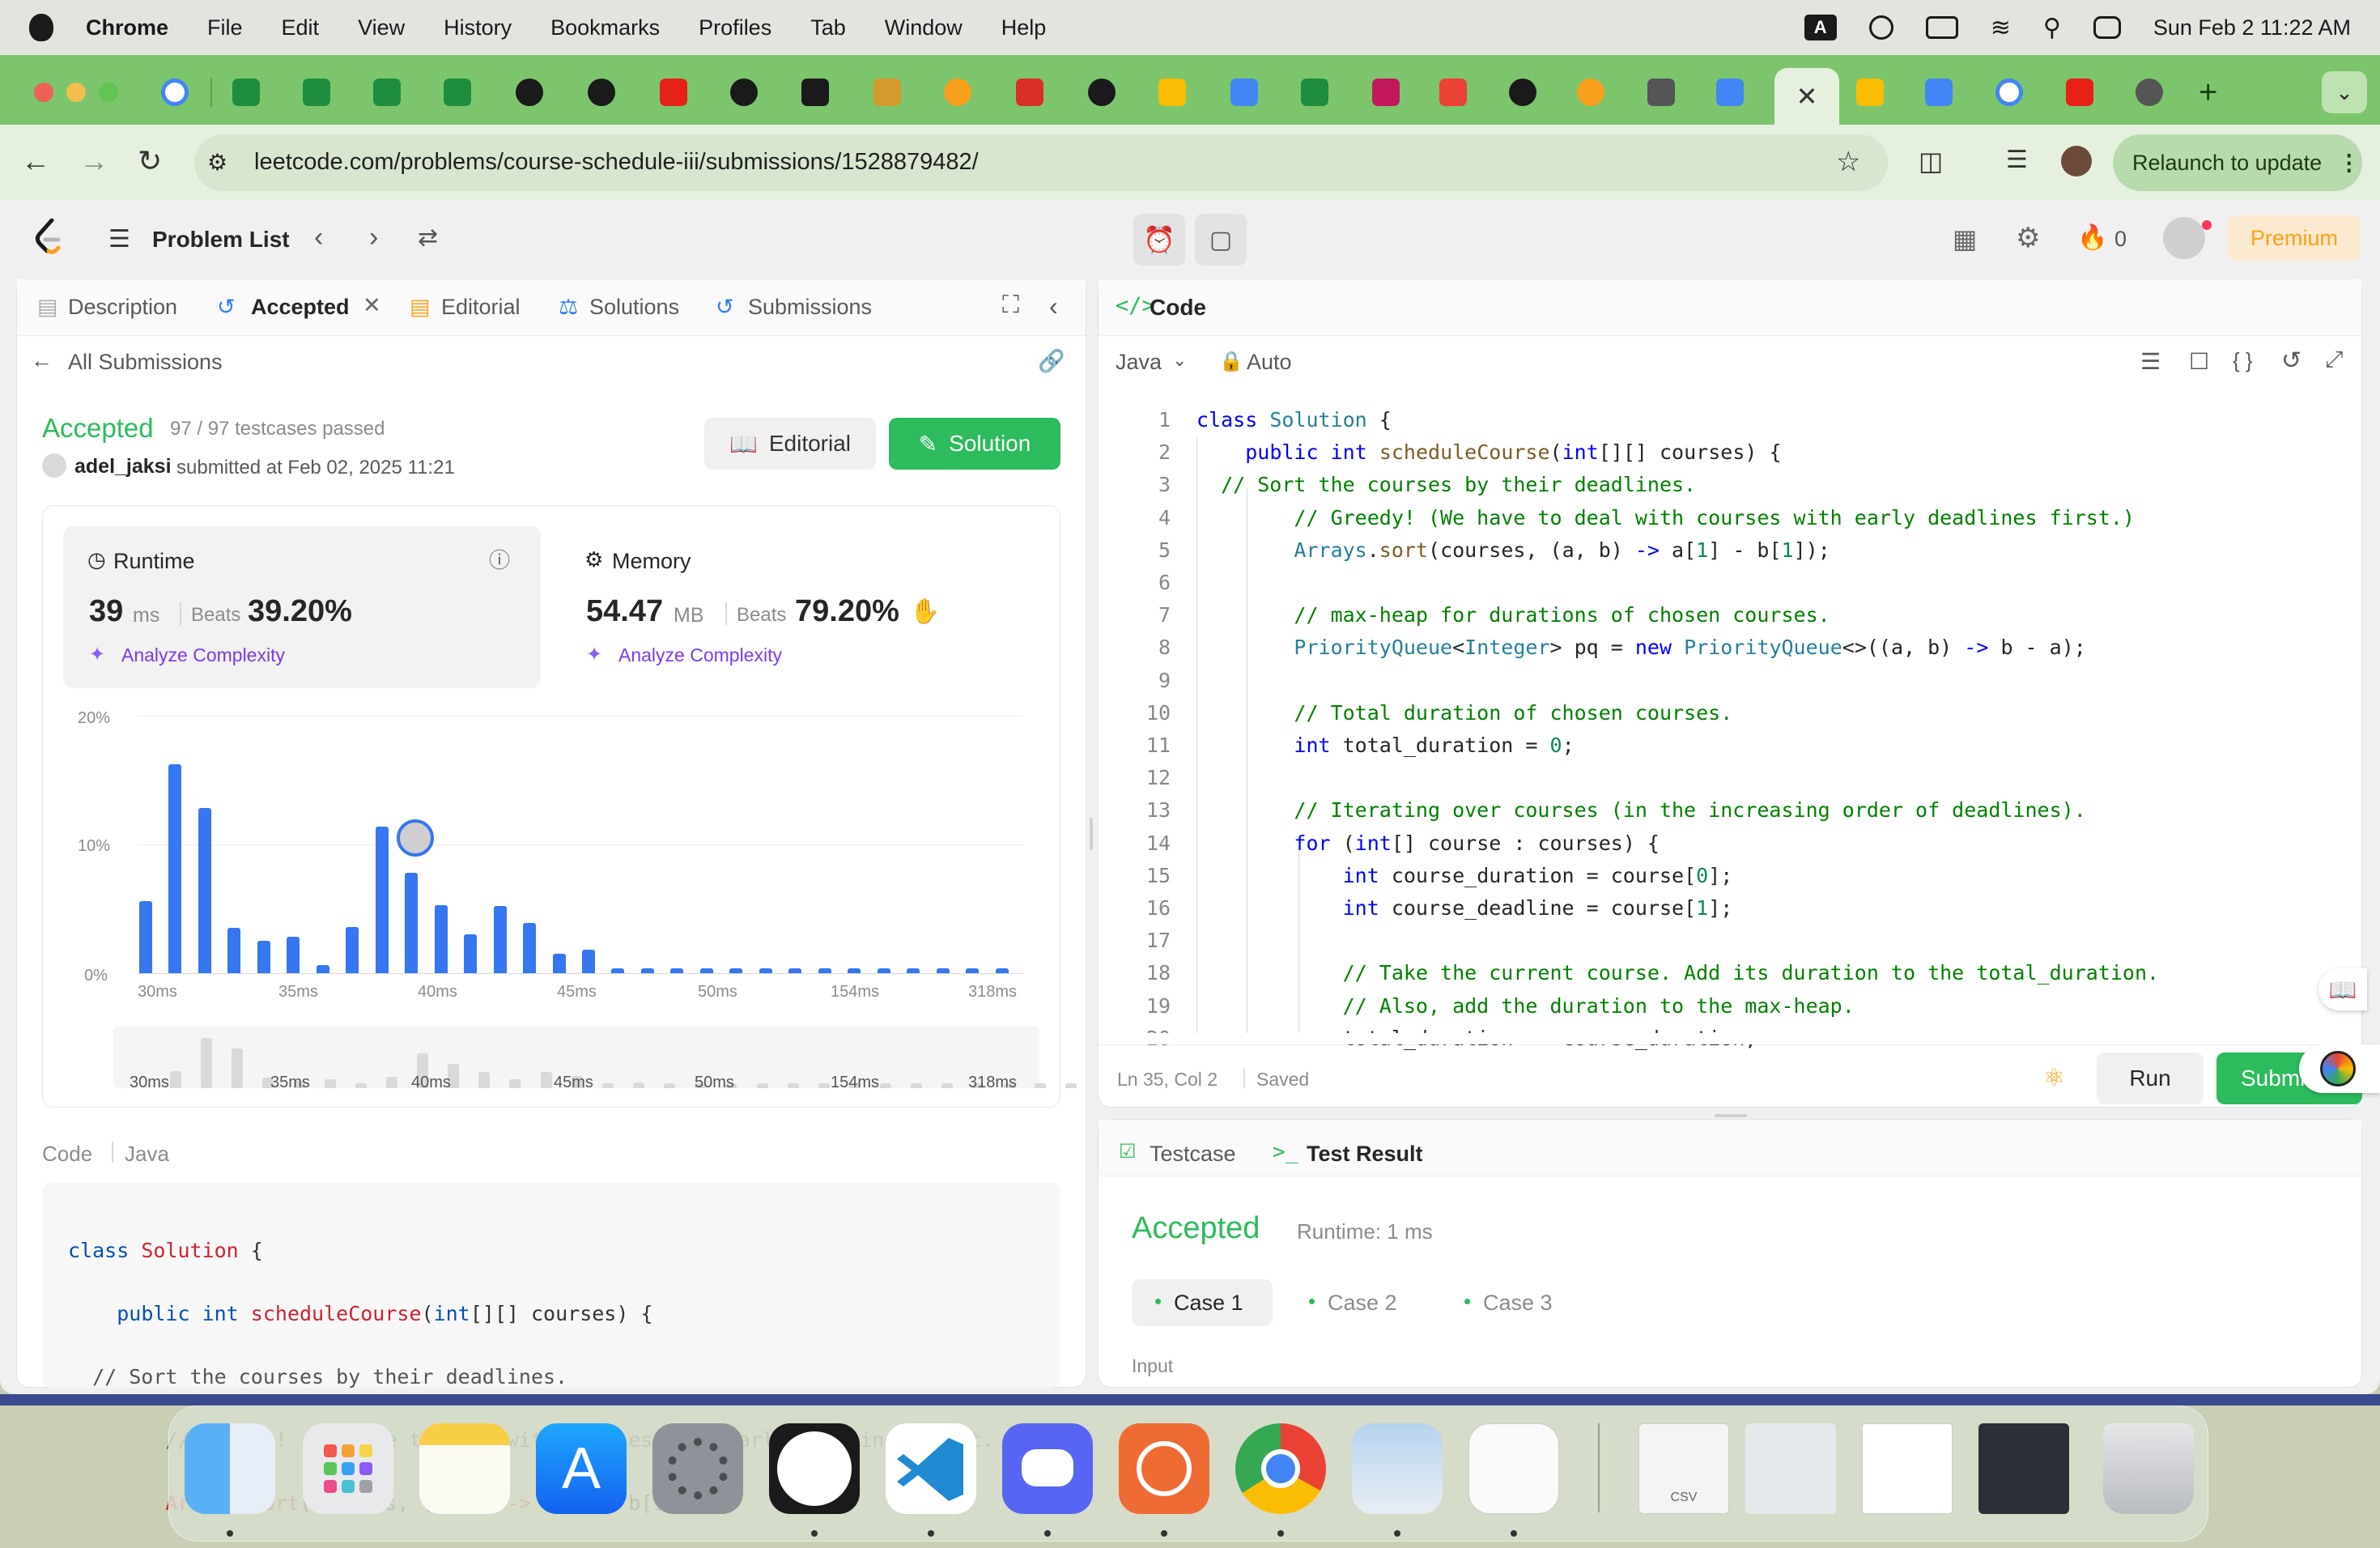 This screenshot has width=2380, height=1548. Describe the element at coordinates (1821, 27) in the screenshot. I see `input-source-icon: A` at that location.